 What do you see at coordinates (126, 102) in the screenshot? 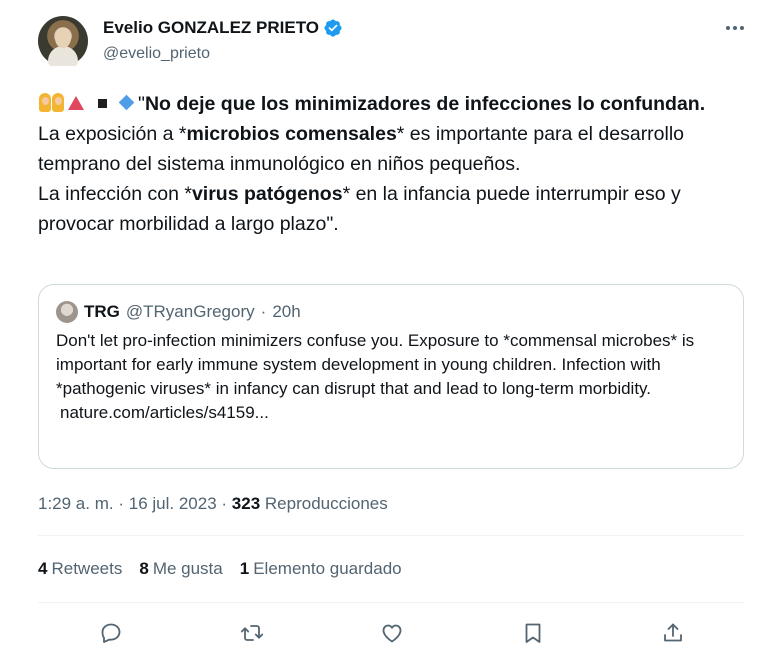
I see `blue-diamond-emoji-icon` at bounding box center [126, 102].